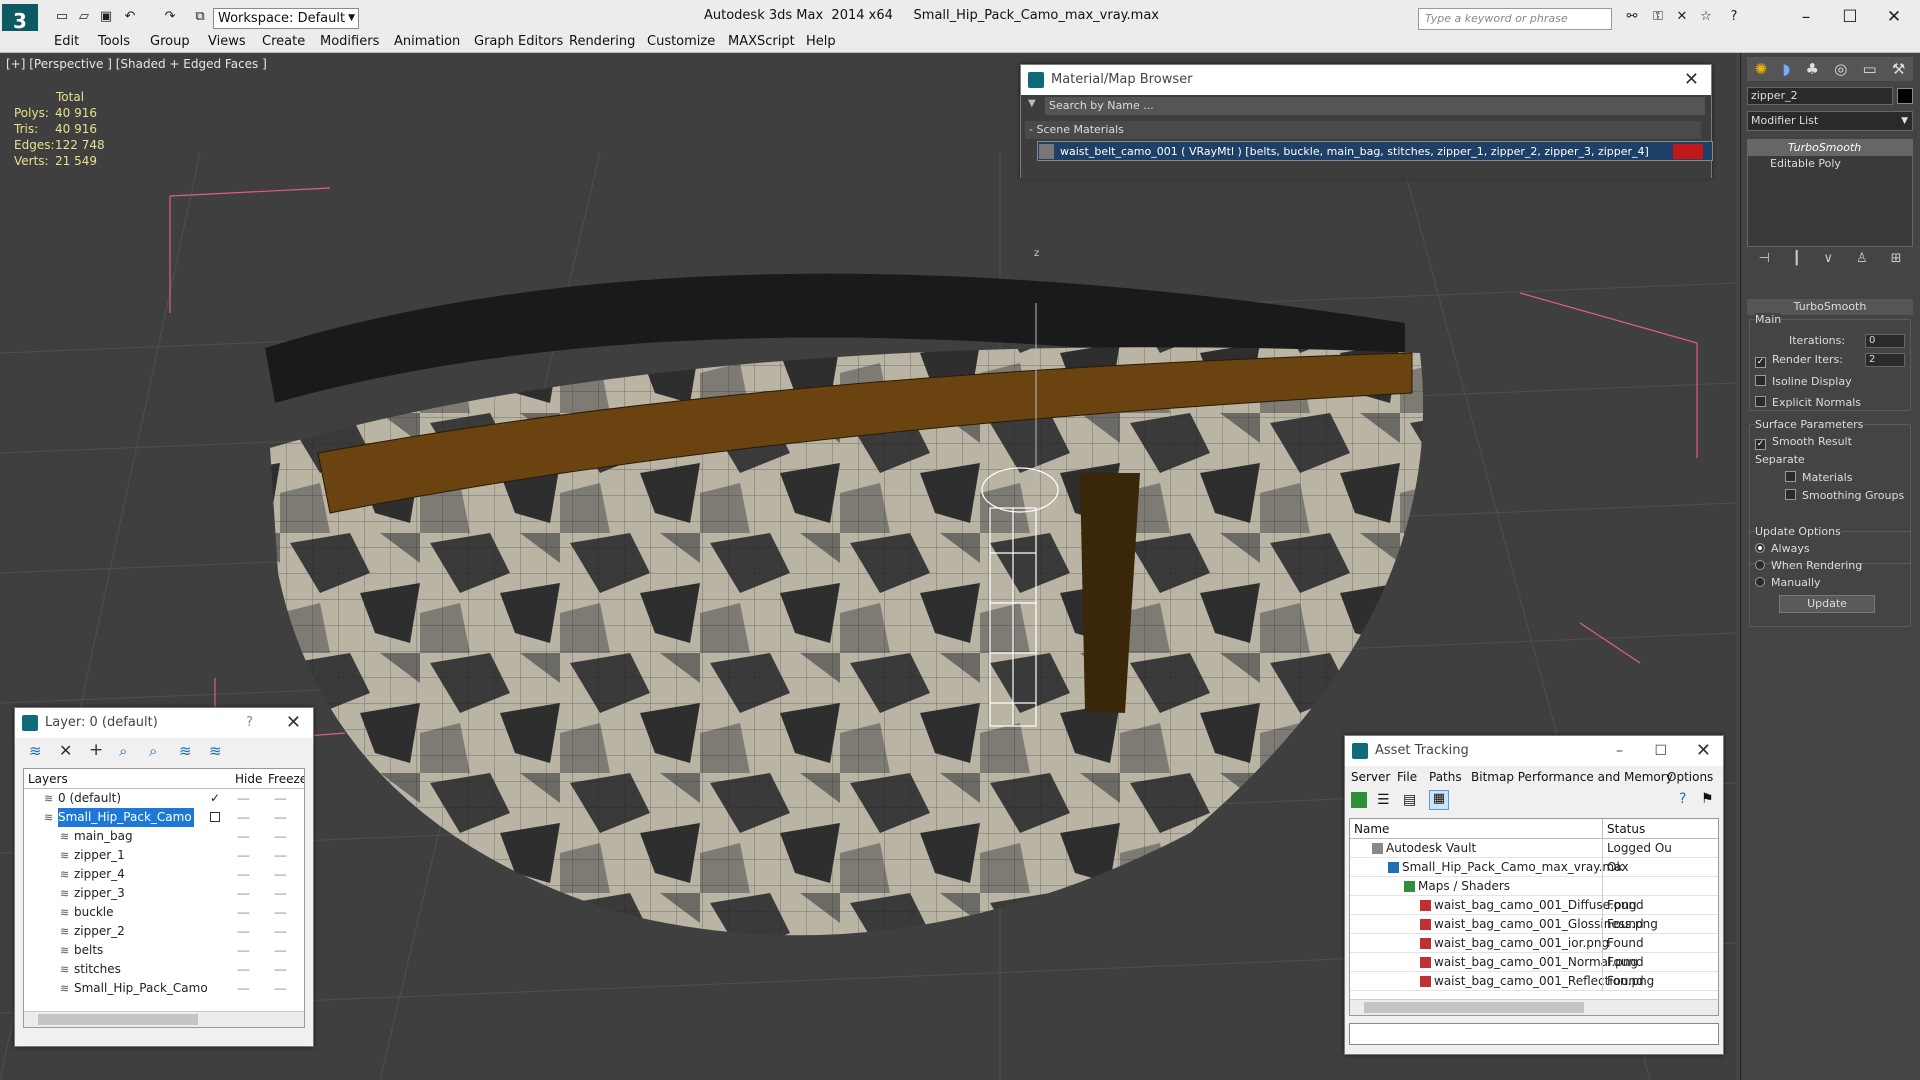  I want to click on when-rendering-radio, so click(1760, 565).